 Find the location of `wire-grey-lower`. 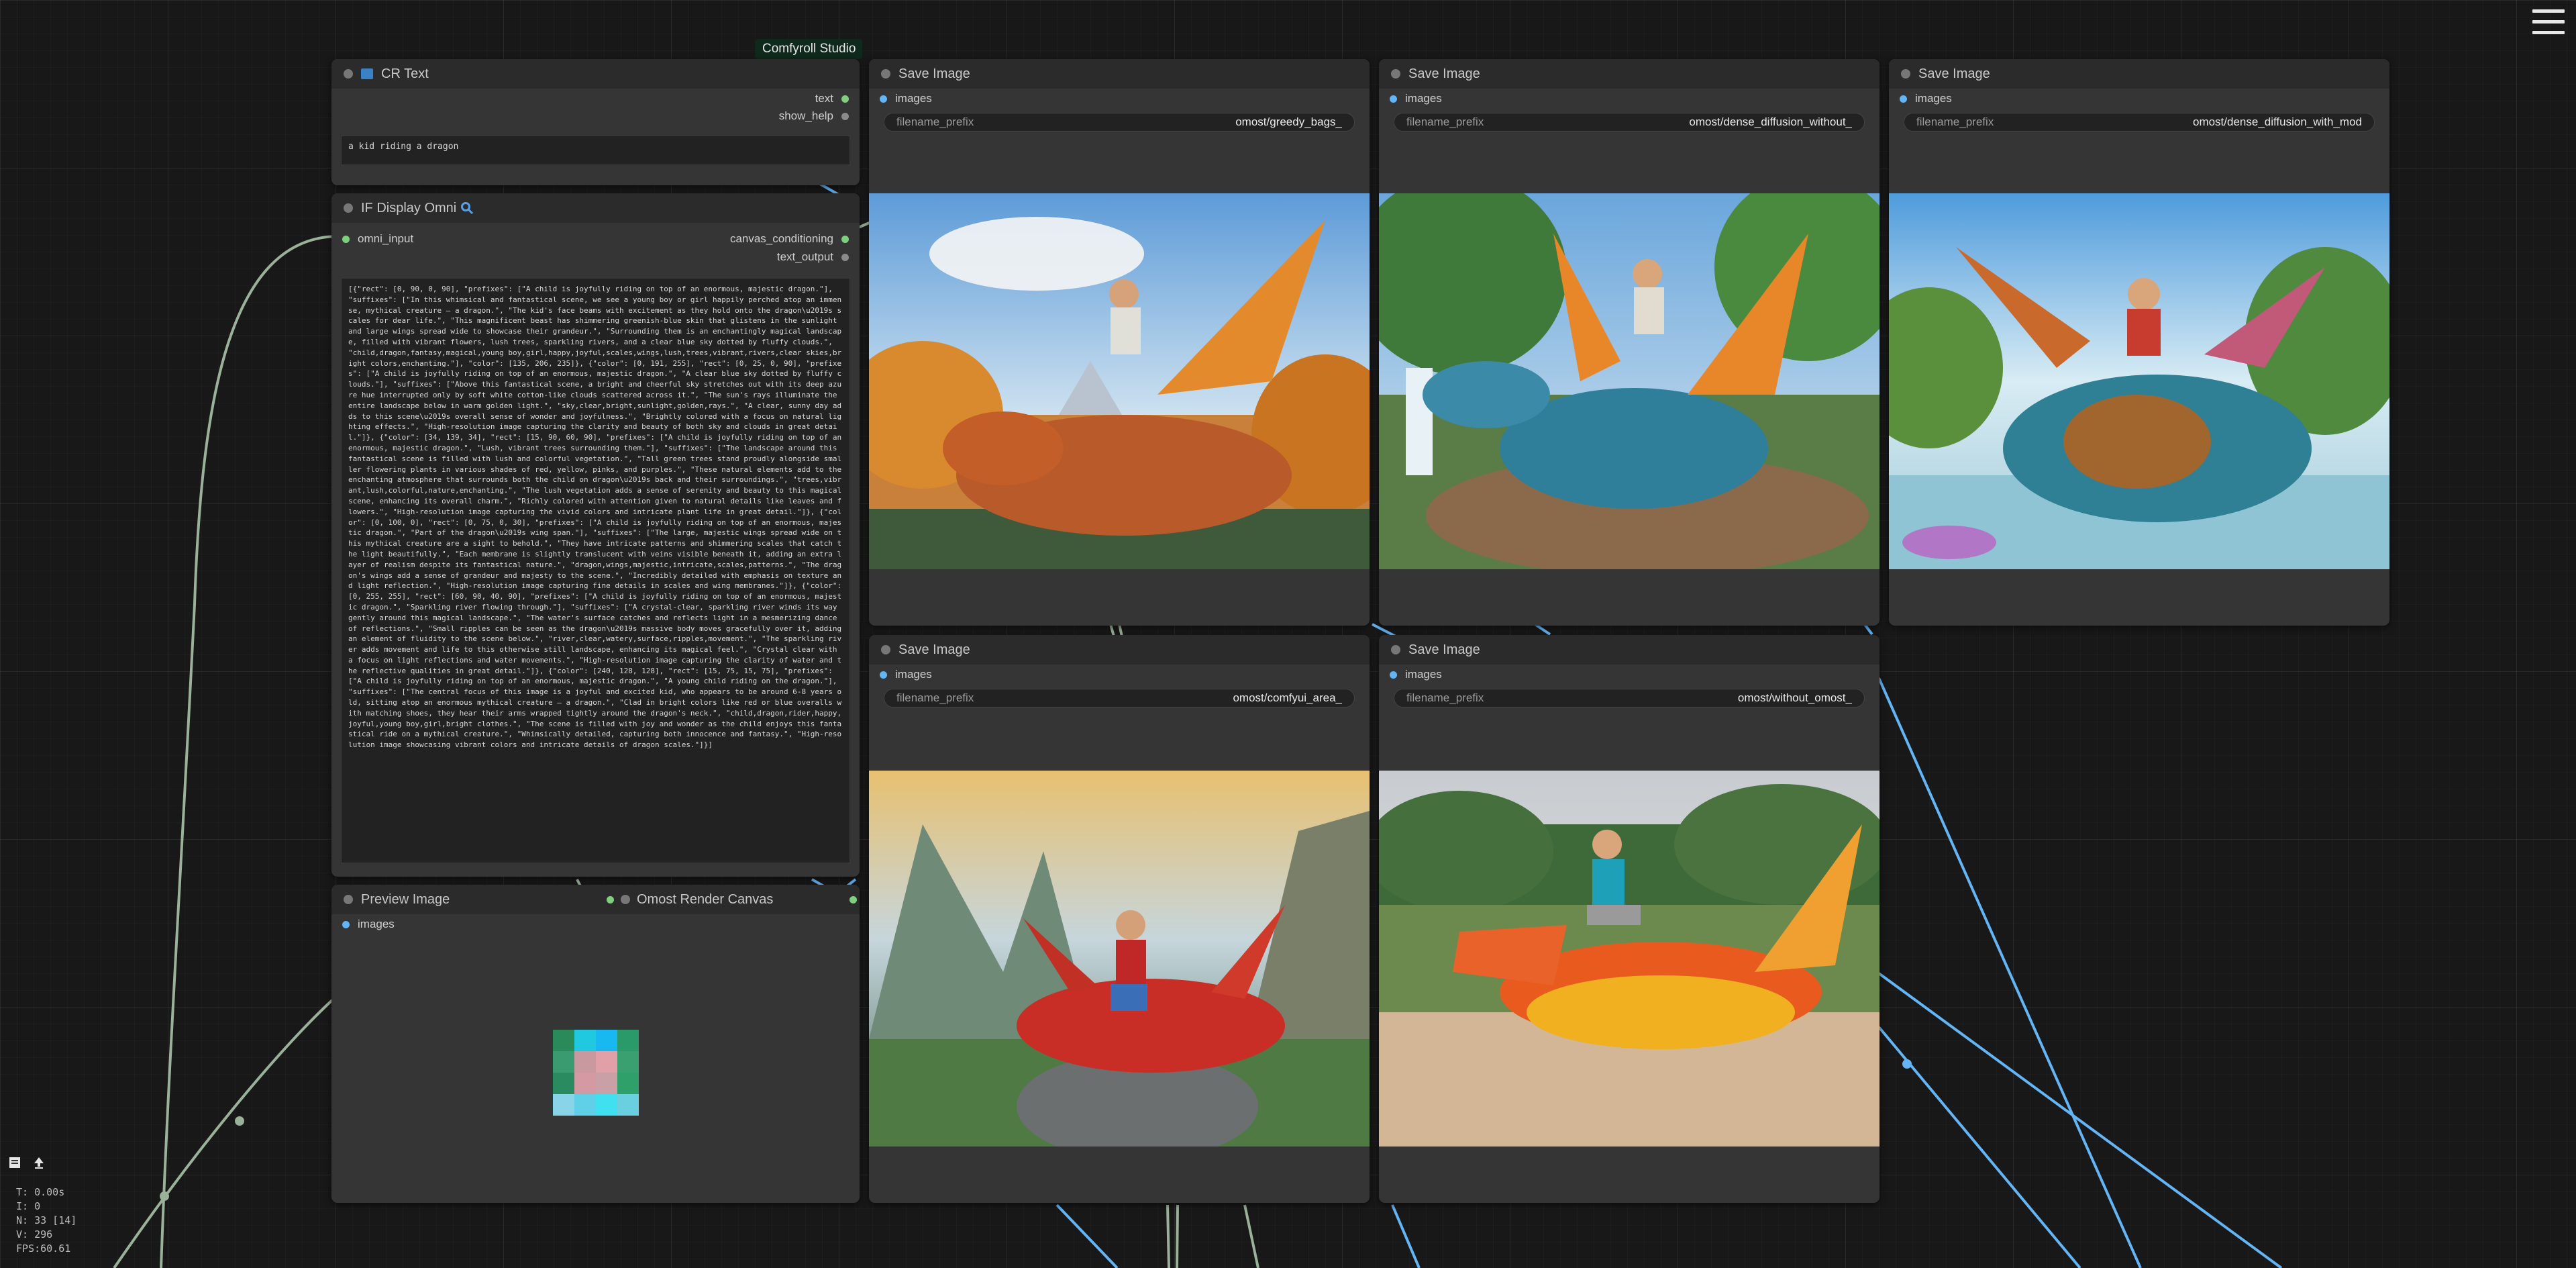

wire-grey-lower is located at coordinates (223, 1133).